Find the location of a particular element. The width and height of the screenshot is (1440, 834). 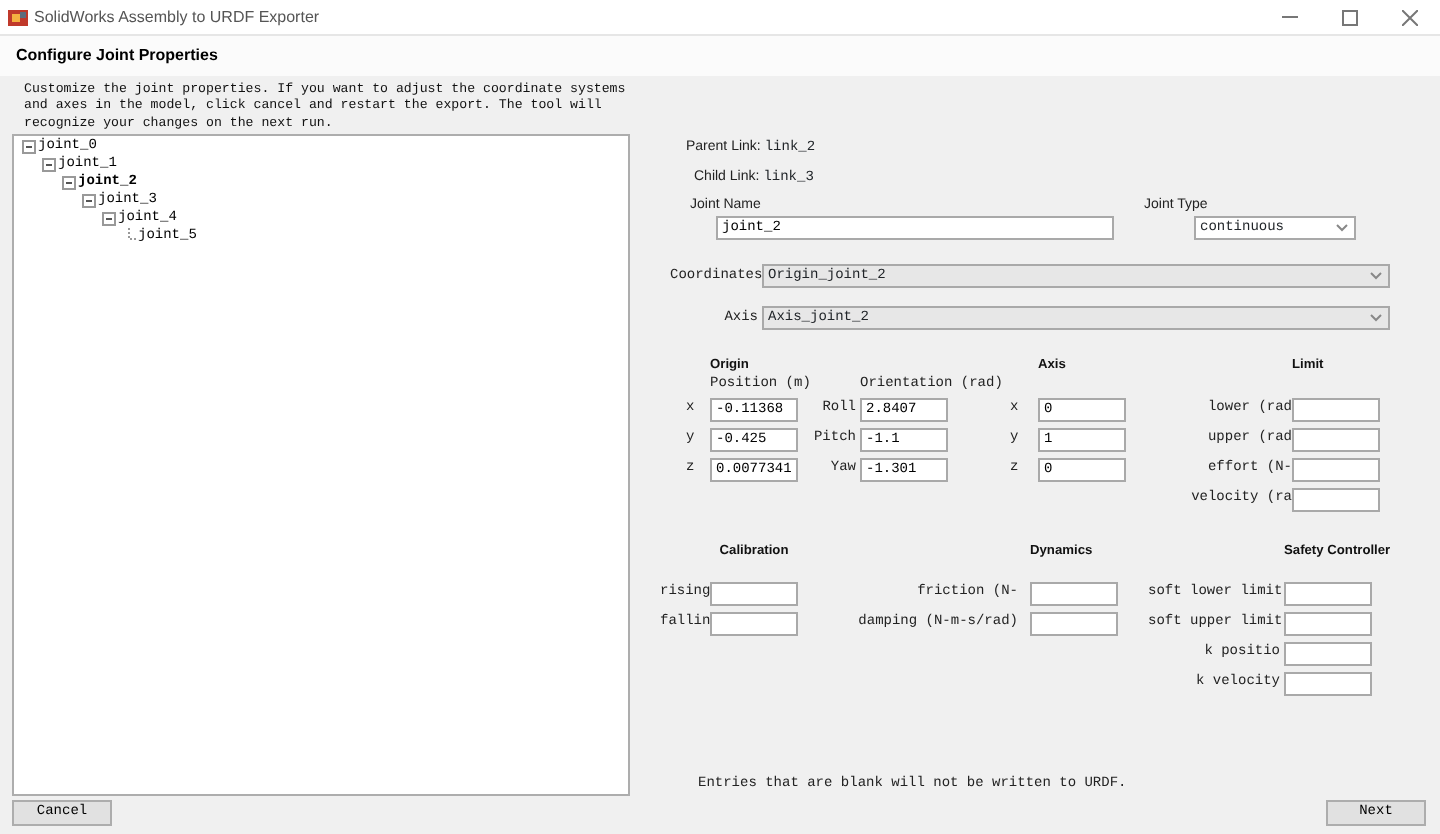

window-title: SolidWorks Assembly to URDF Exporter is located at coordinates (177, 17).